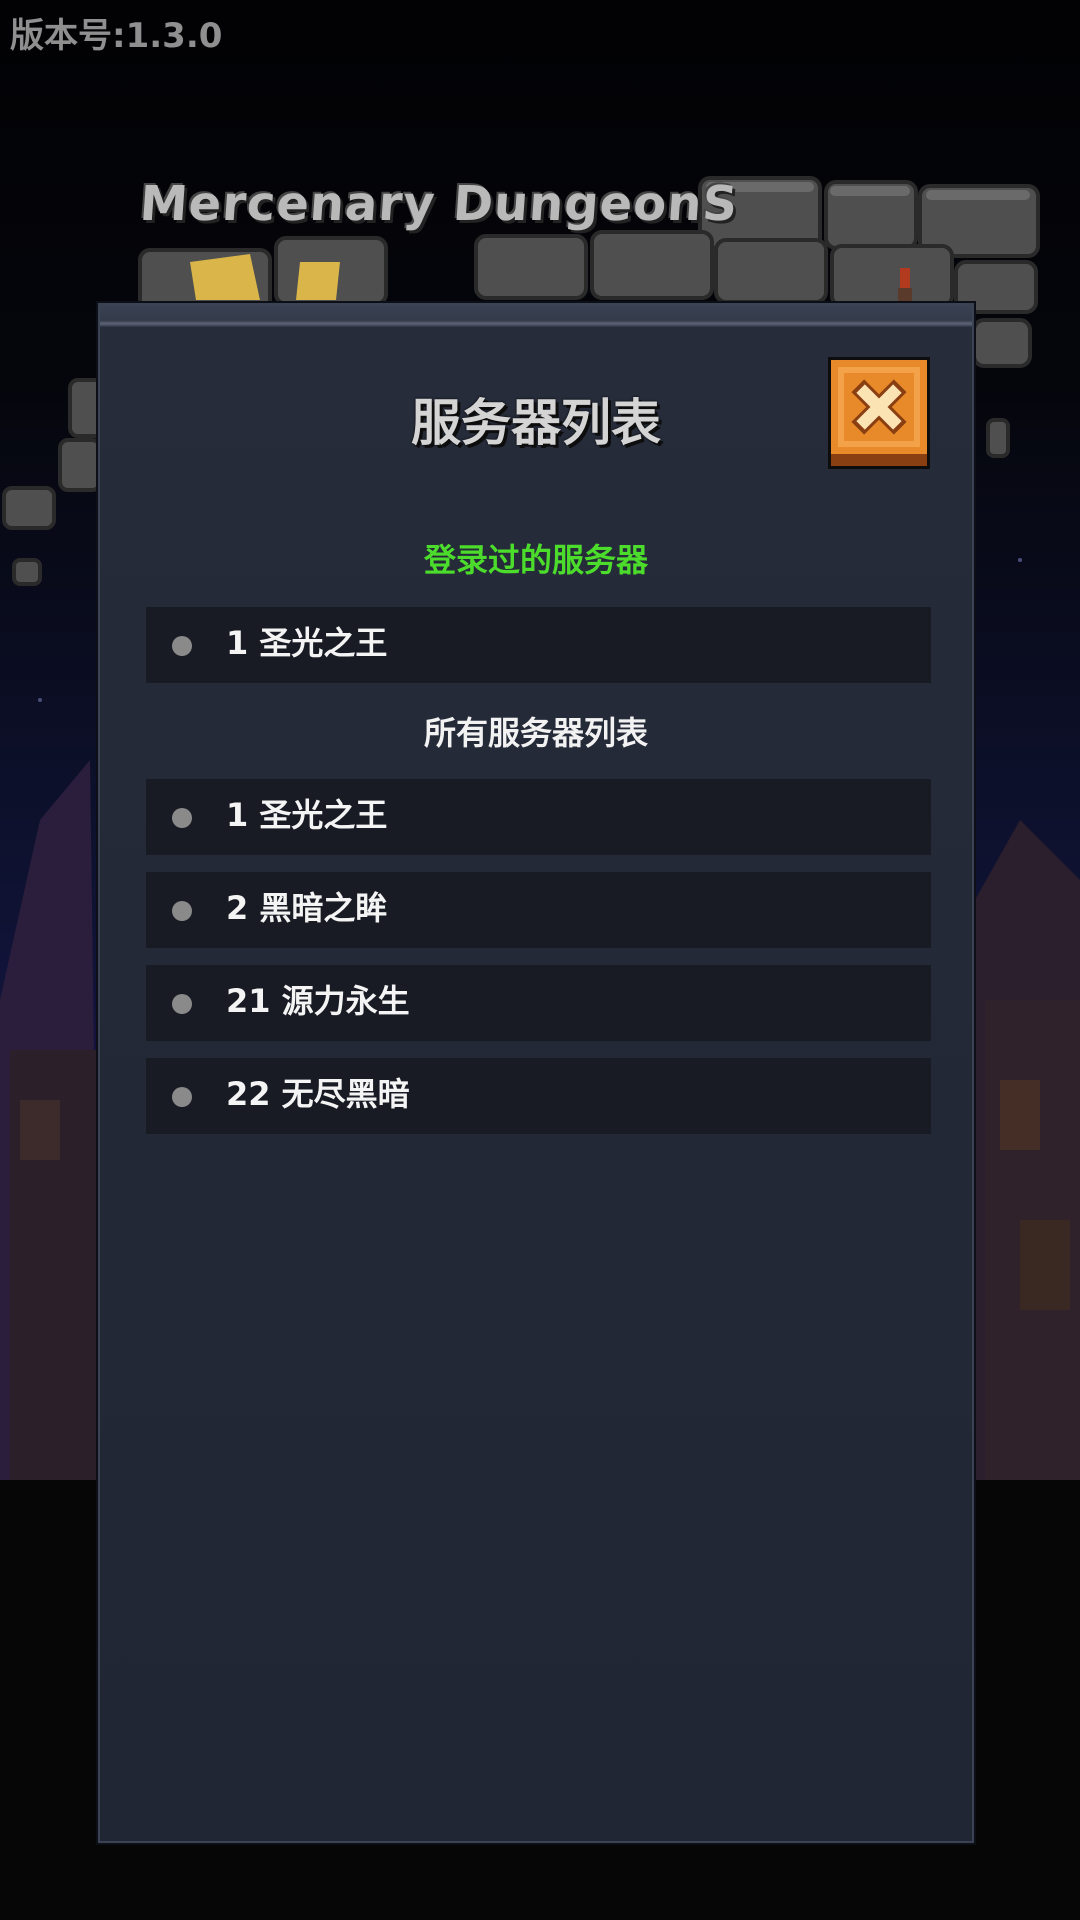  I want to click on version-label: 版本号:1.3.0, so click(116, 36).